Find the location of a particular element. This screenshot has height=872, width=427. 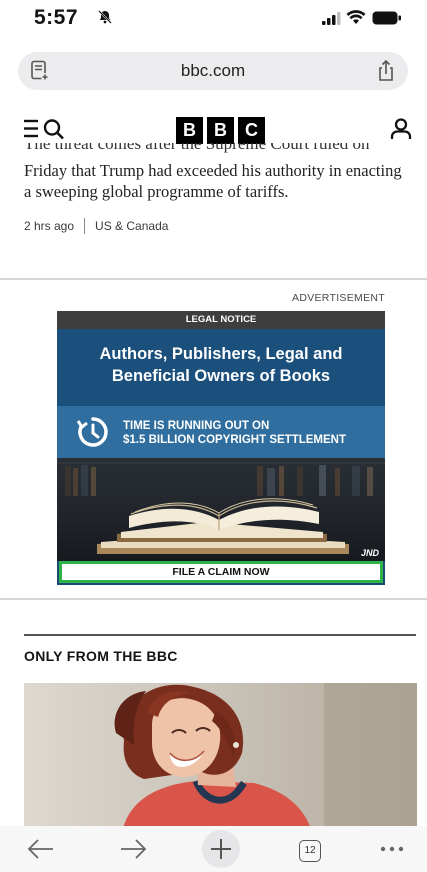

bell-slash-icon is located at coordinates (105, 17).